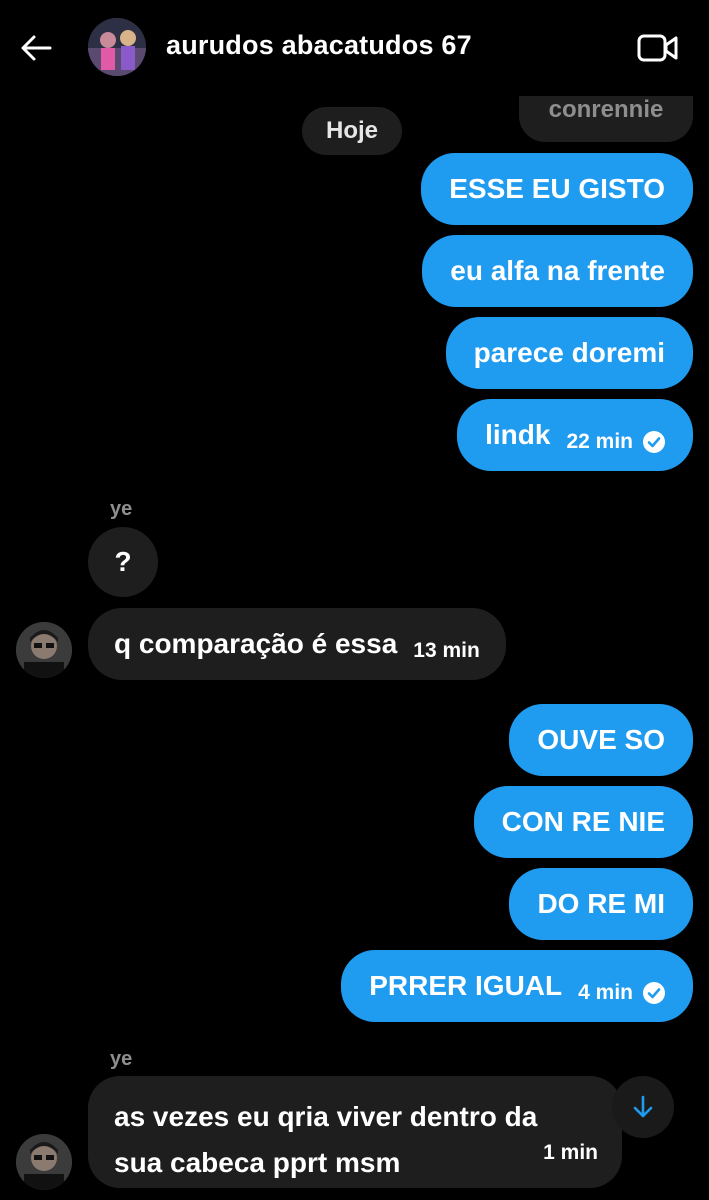  What do you see at coordinates (117, 47) in the screenshot?
I see `contact-avatar` at bounding box center [117, 47].